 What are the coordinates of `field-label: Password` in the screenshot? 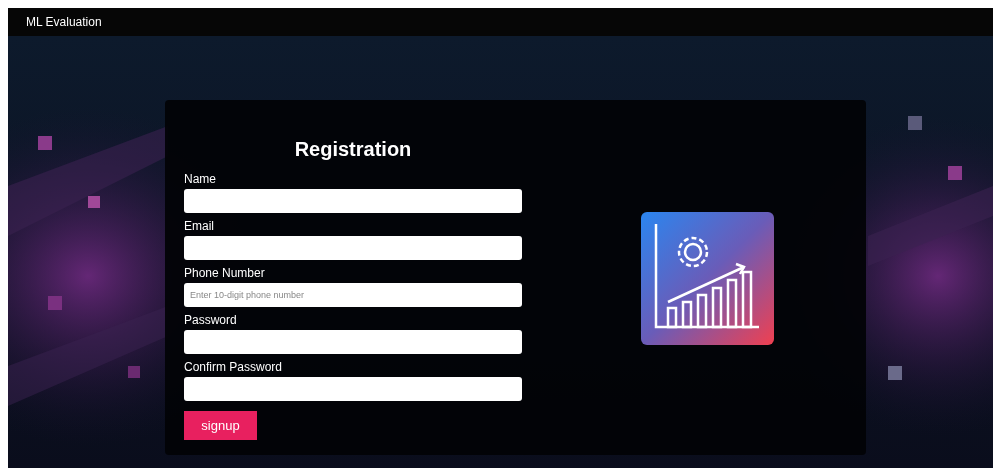 It's located at (211, 320).